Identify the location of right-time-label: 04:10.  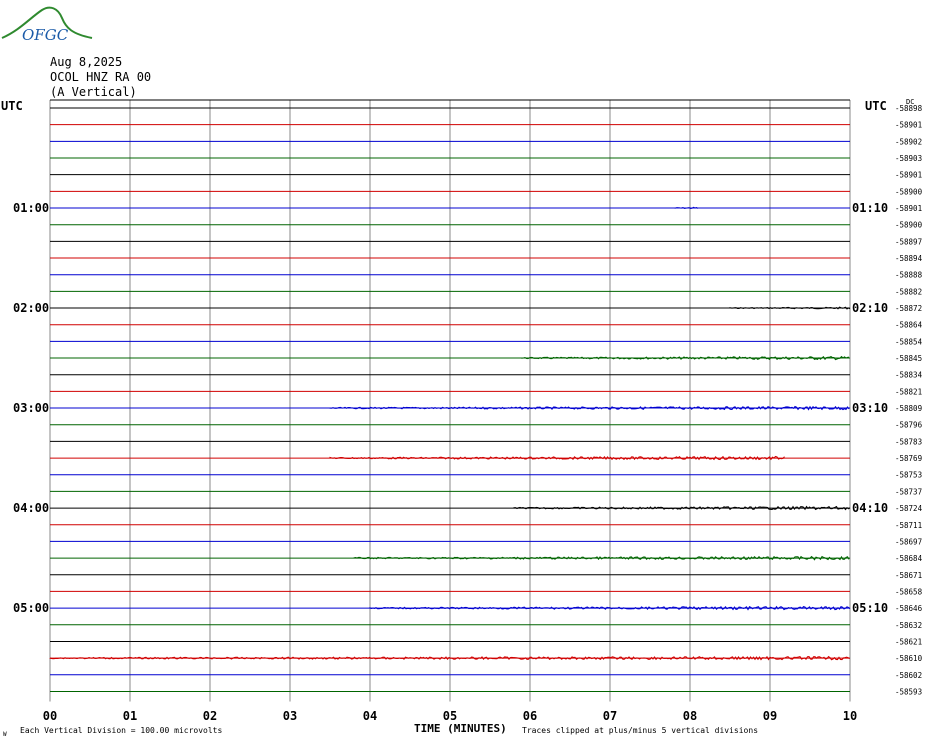
(870, 508).